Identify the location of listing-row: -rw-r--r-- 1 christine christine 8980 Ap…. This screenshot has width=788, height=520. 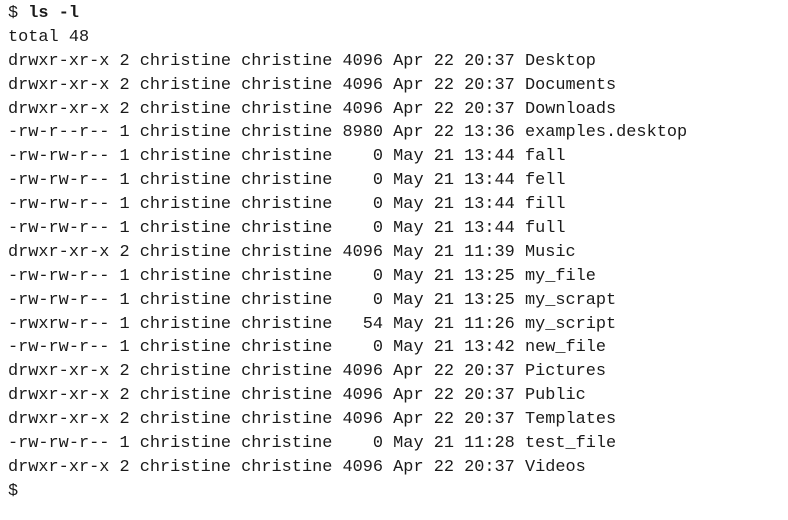
(348, 133).